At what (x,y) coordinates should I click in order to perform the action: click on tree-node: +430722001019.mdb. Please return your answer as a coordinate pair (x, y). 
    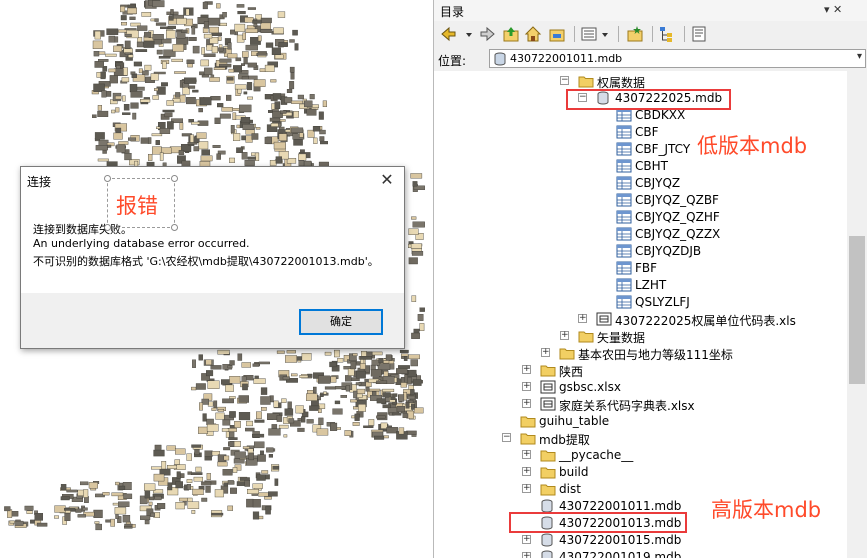
    Looking at the image, I should click on (641, 553).